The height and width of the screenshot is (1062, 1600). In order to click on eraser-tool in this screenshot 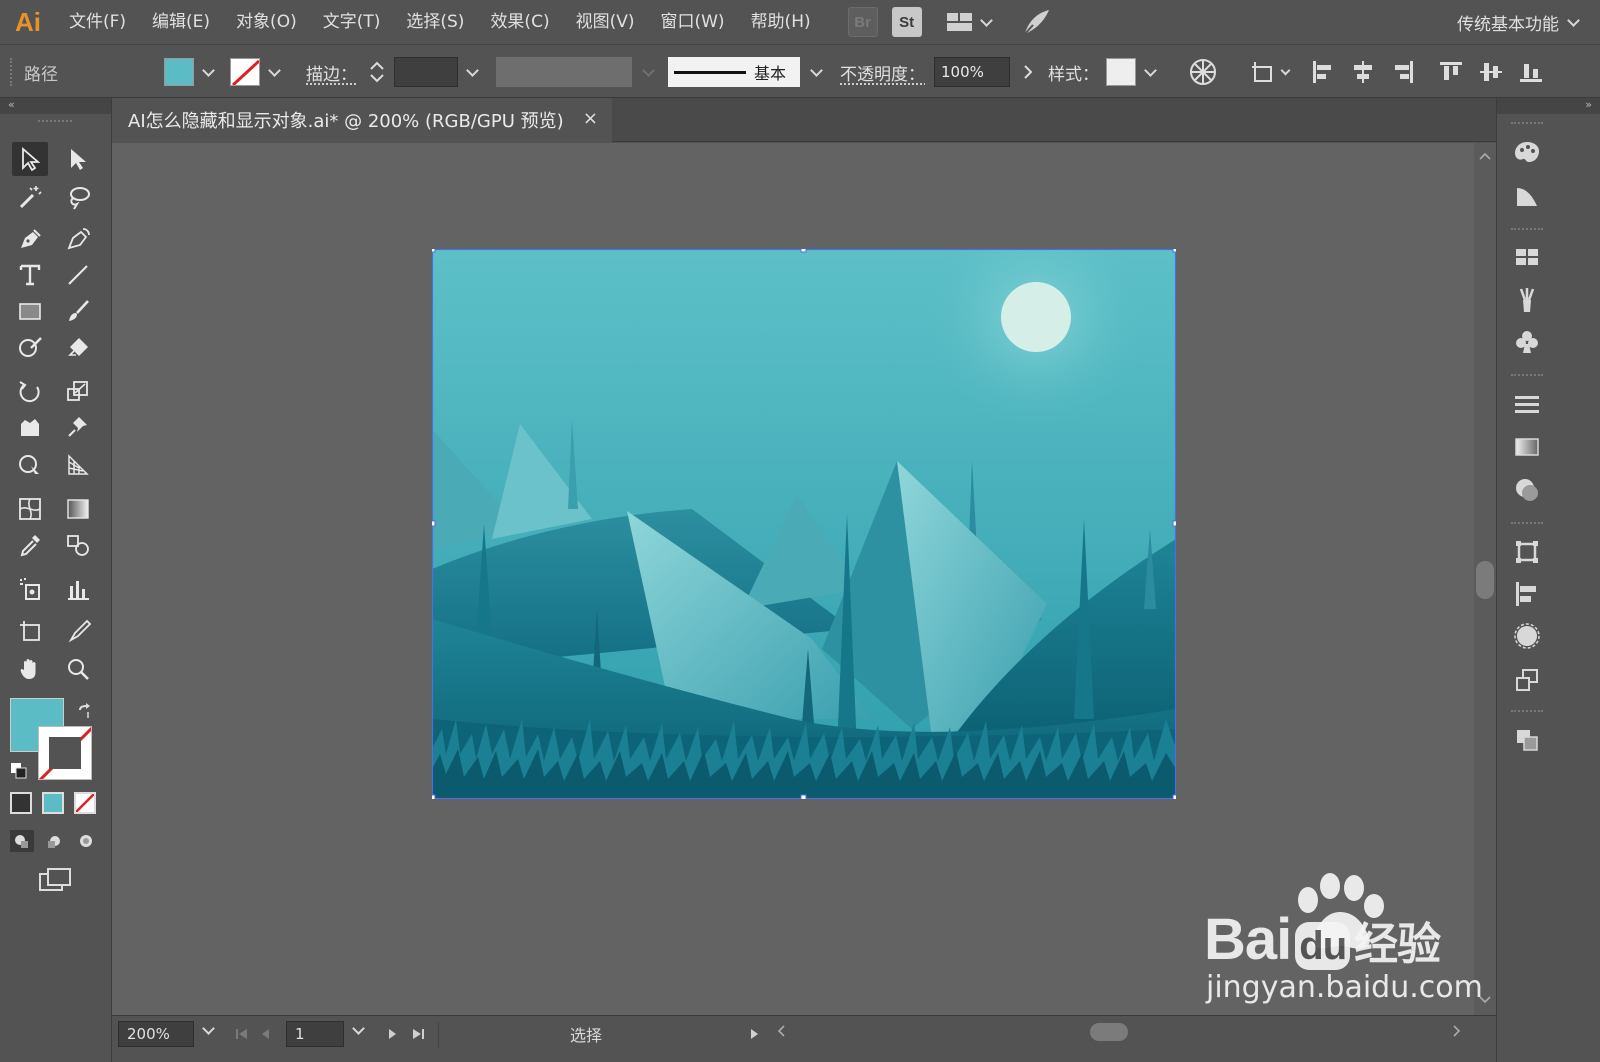, I will do `click(78, 347)`.